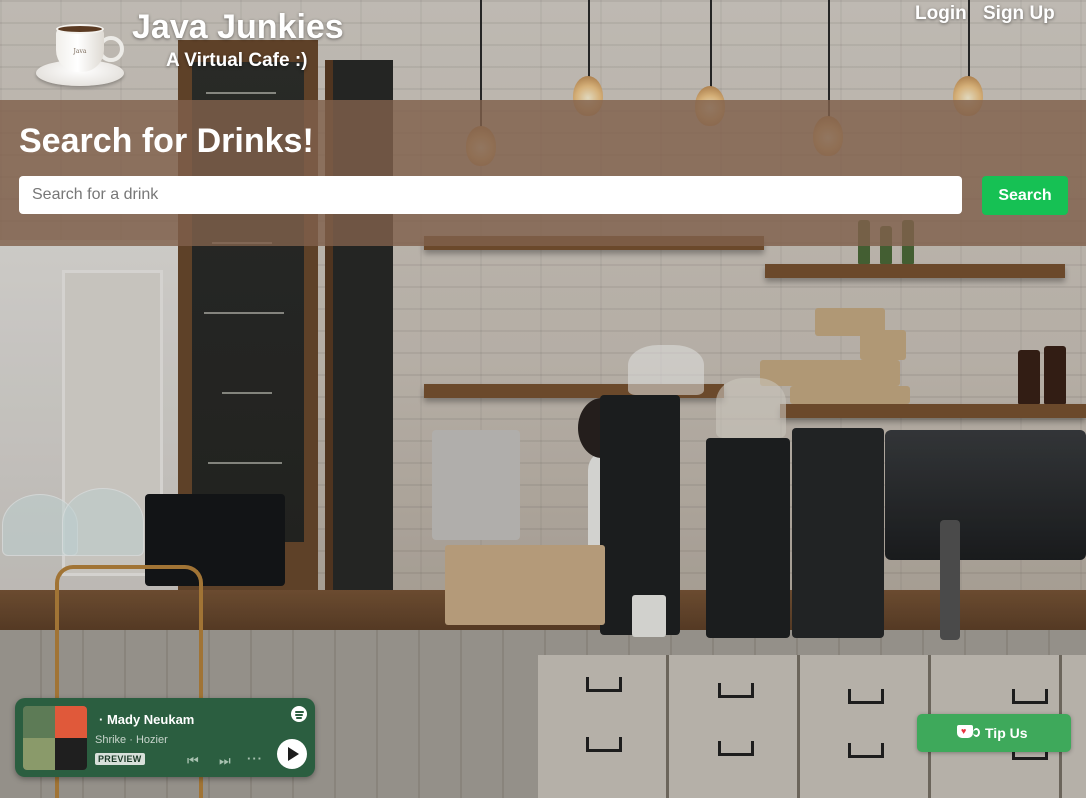  I want to click on tip-button-label: Tip Us, so click(1006, 733).